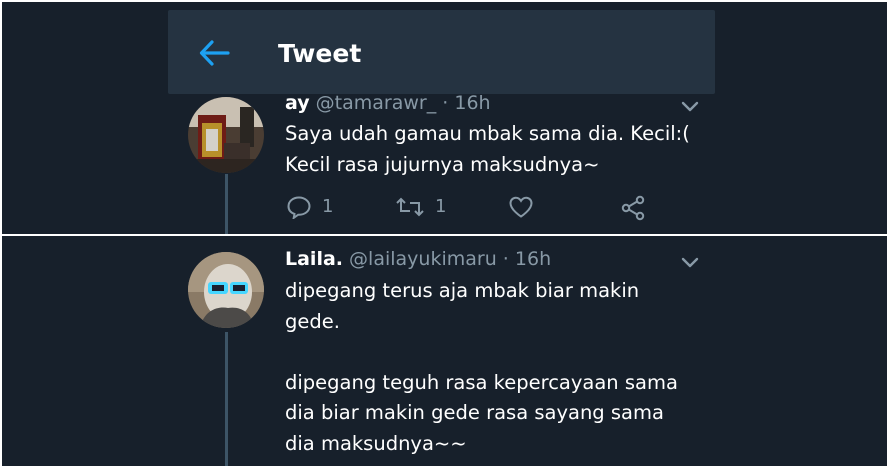 The width and height of the screenshot is (890, 468). What do you see at coordinates (314, 259) in the screenshot?
I see `display-name: Laila.` at bounding box center [314, 259].